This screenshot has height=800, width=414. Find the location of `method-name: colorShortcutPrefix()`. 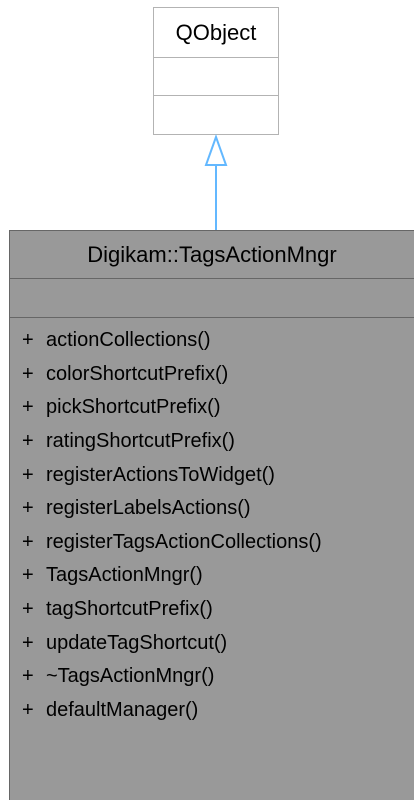

method-name: colorShortcutPrefix() is located at coordinates (137, 373).